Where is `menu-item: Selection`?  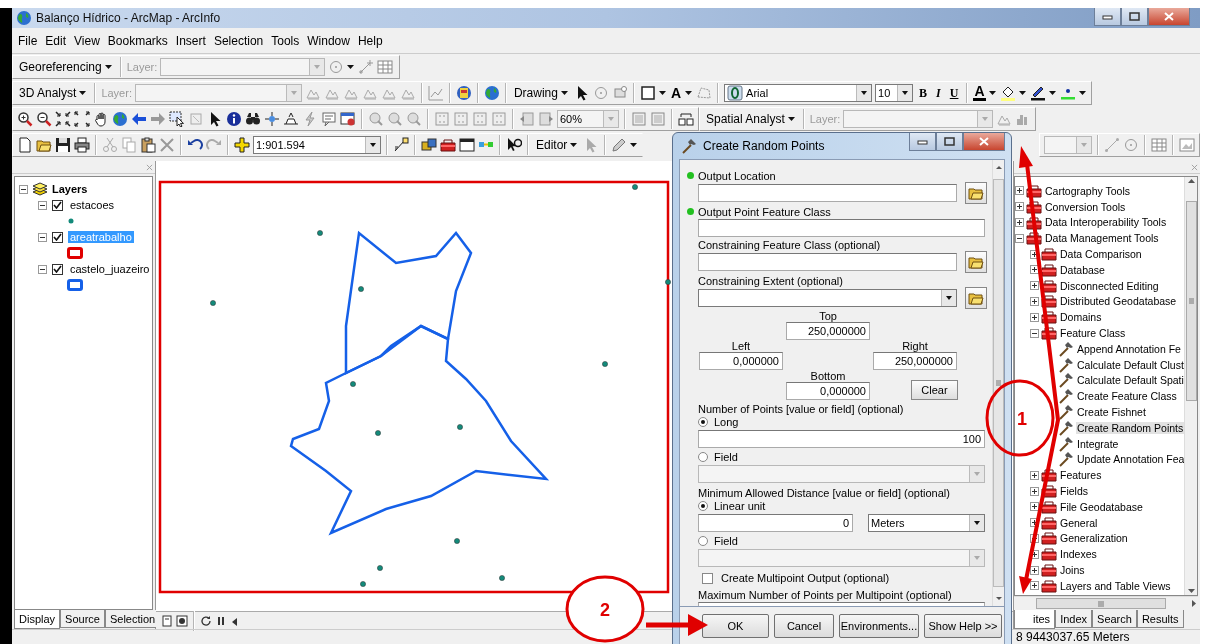 menu-item: Selection is located at coordinates (238, 40).